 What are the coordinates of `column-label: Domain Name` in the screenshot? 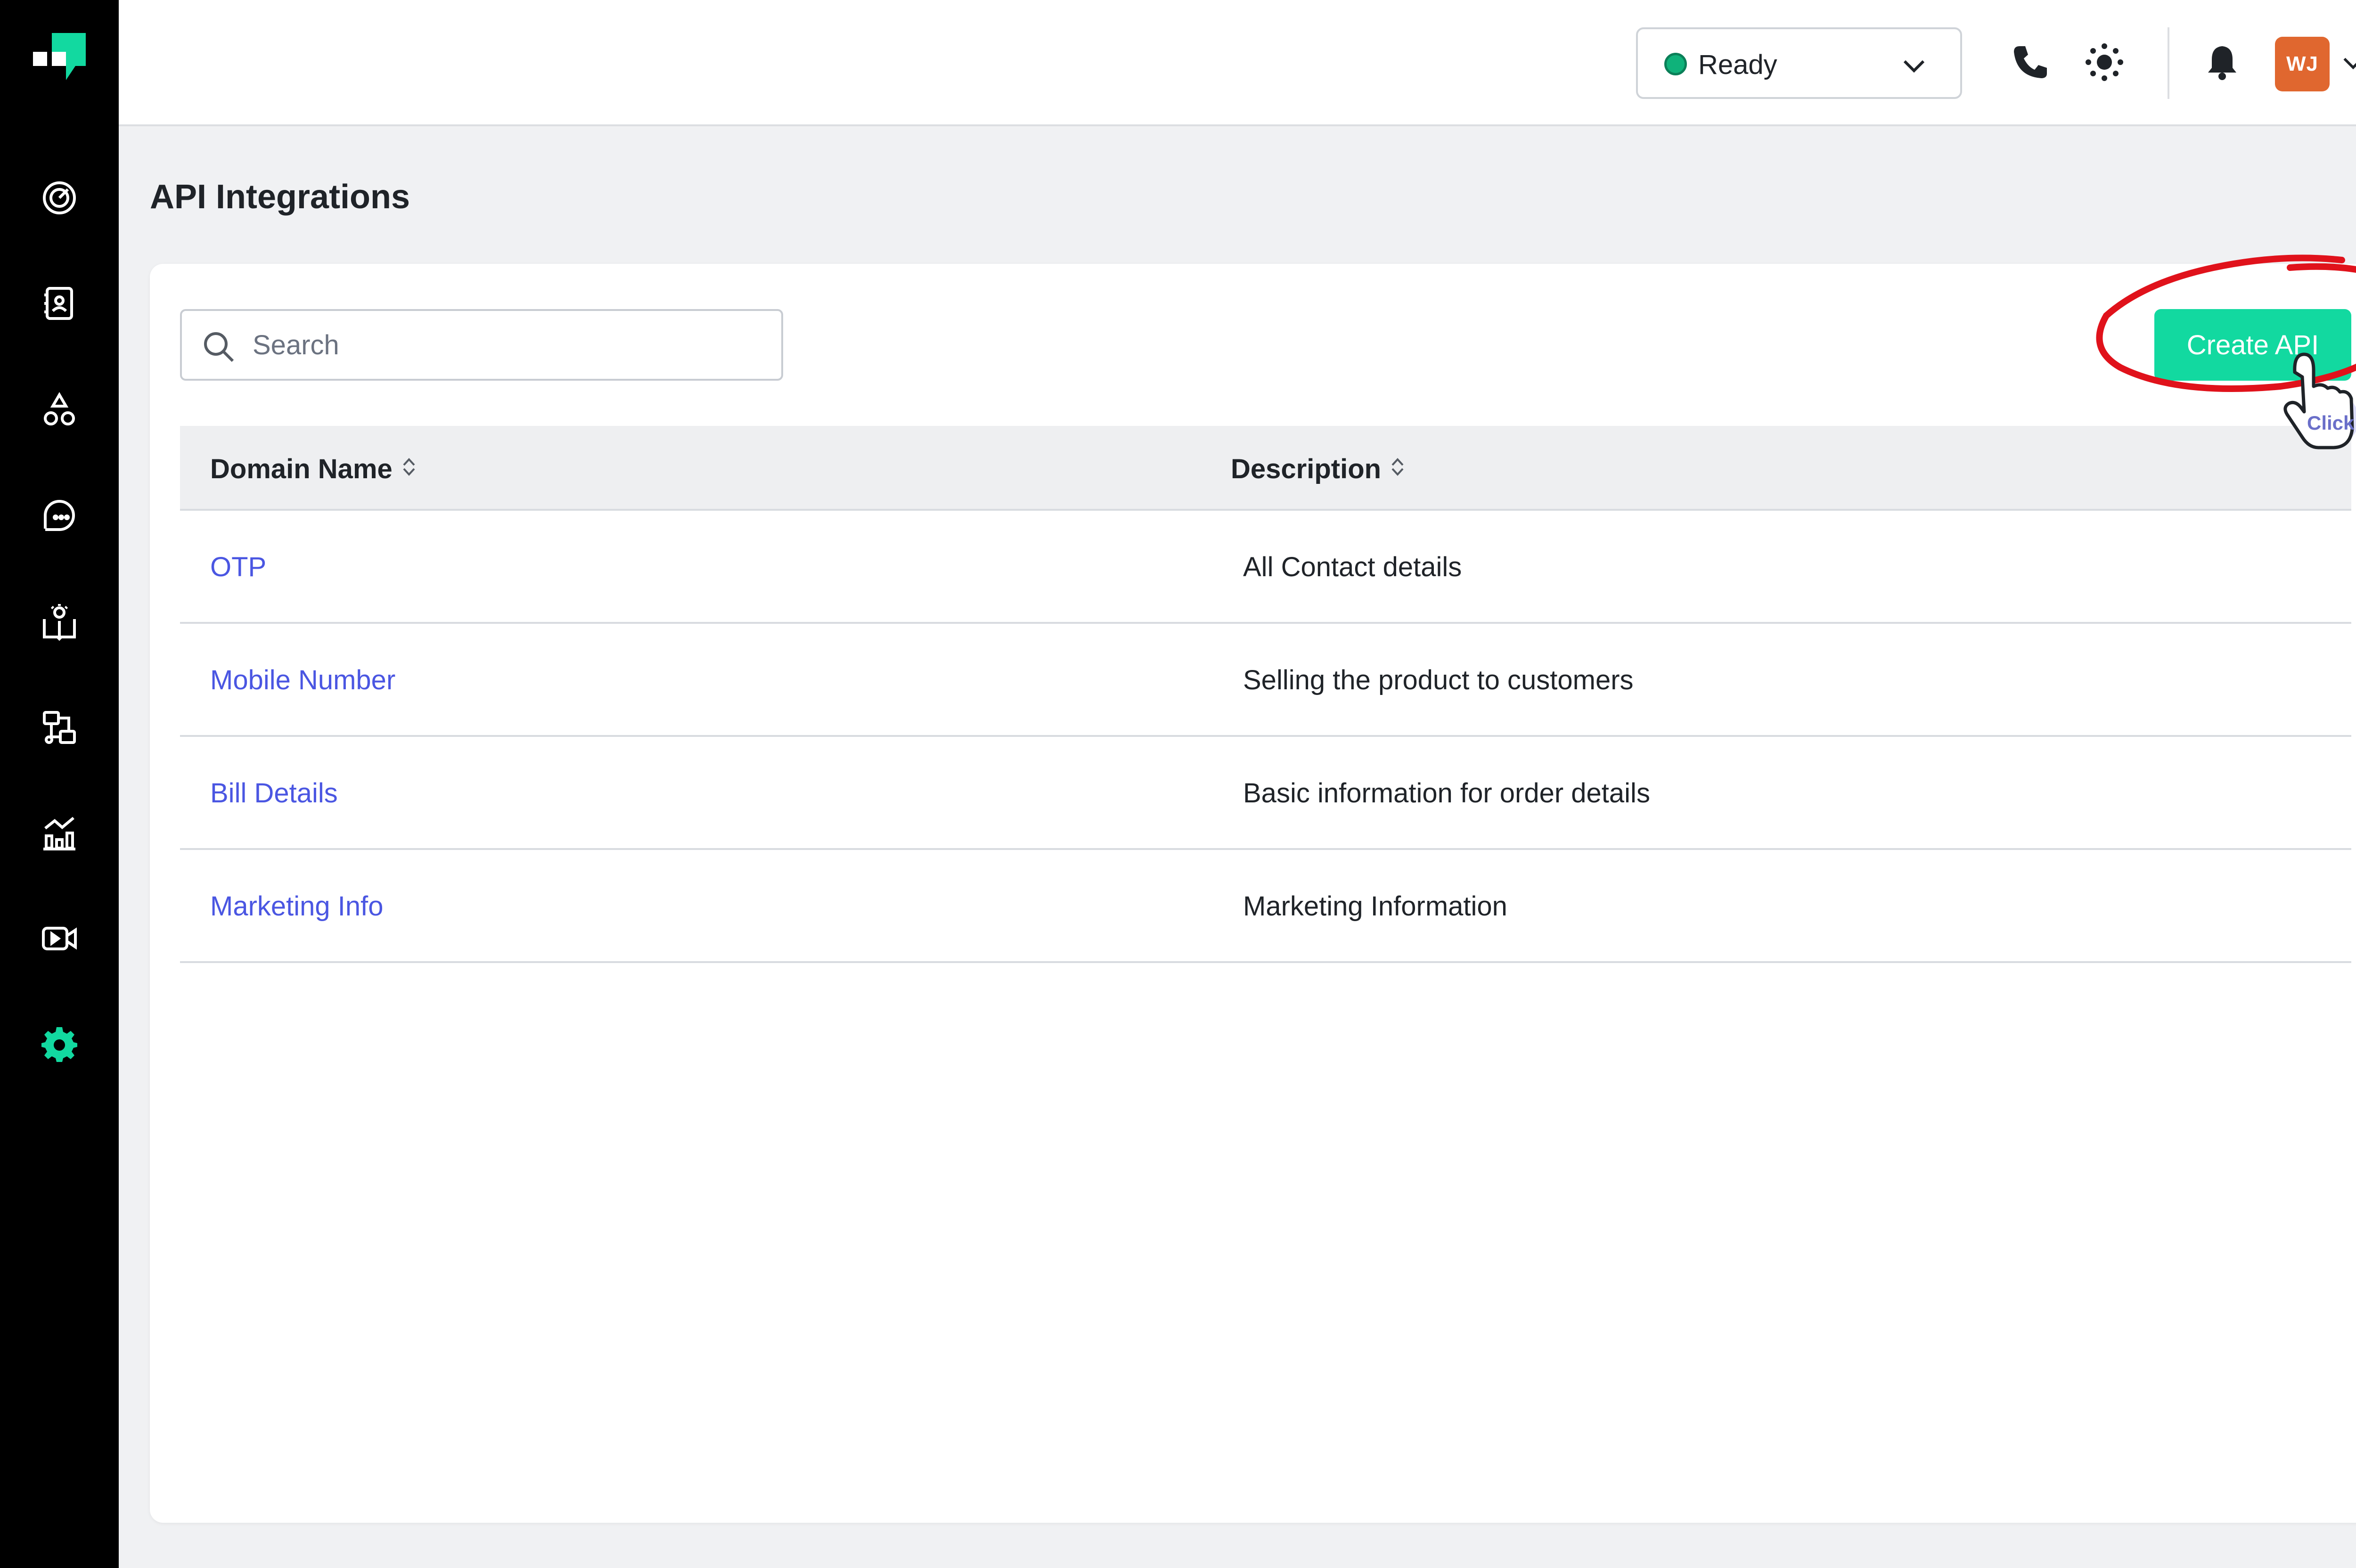 It's located at (301, 469).